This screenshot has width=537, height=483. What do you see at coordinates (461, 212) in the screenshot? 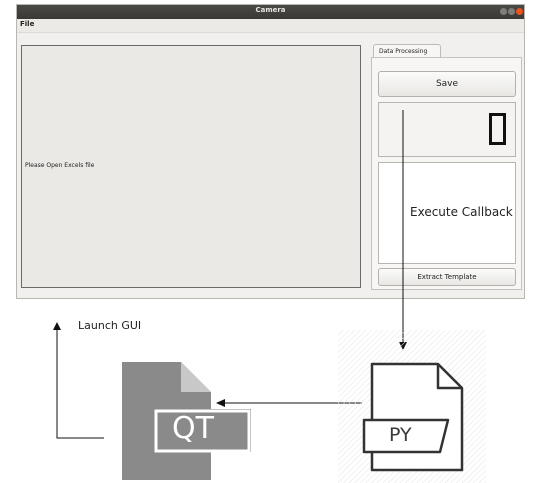
I see `execute-callback-label: Execute Callback` at bounding box center [461, 212].